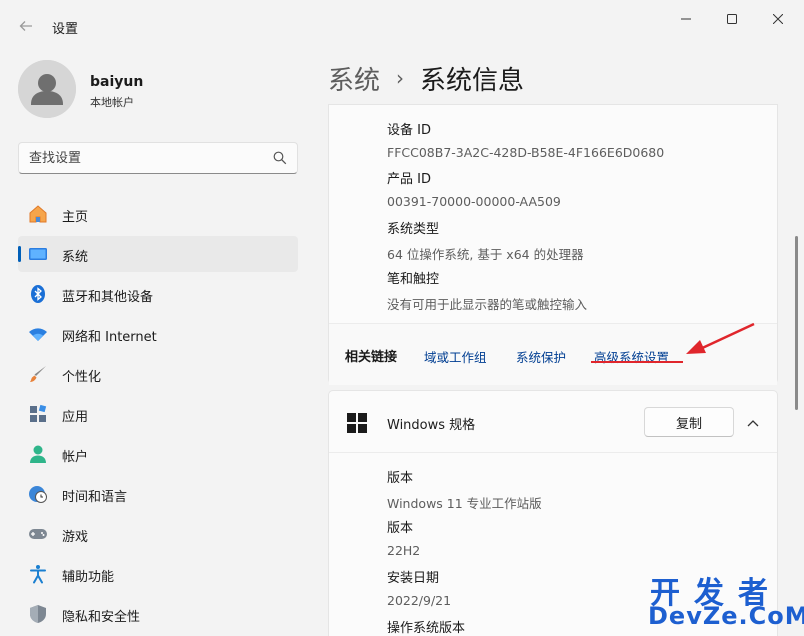 The image size is (804, 636). I want to click on sidebar-item-label: 帐户, so click(75, 457).